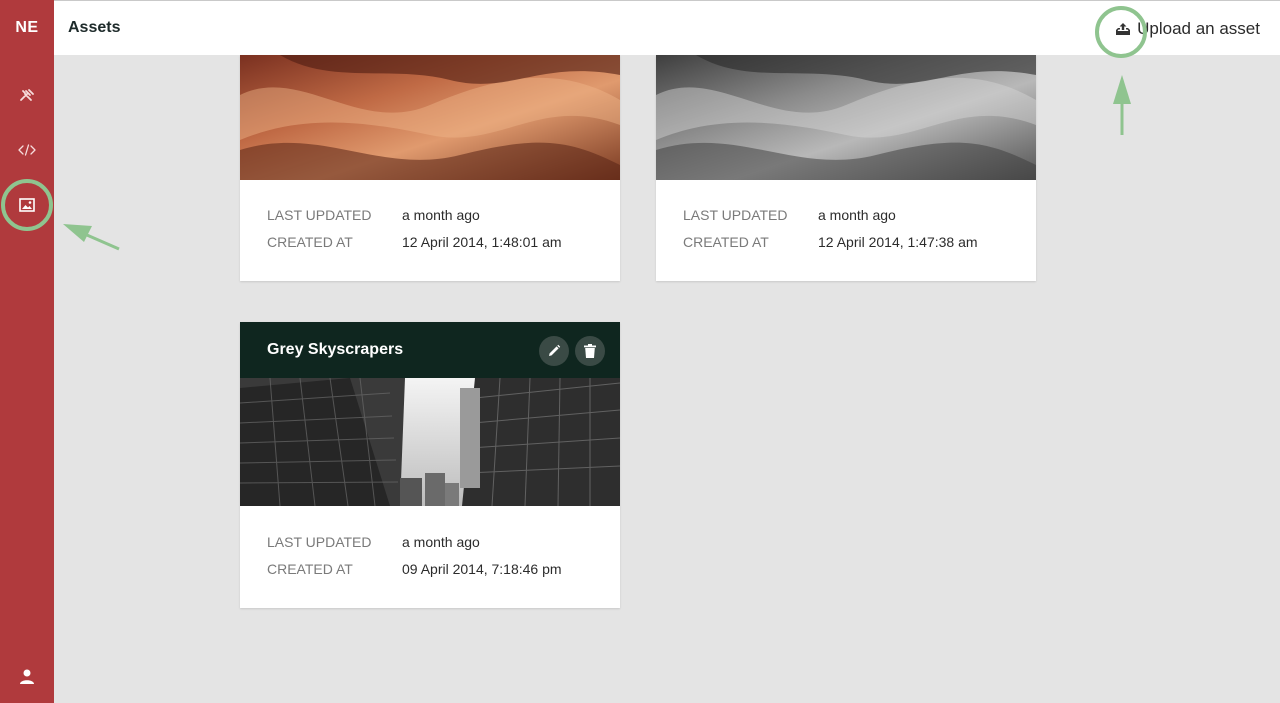 The width and height of the screenshot is (1280, 703). I want to click on created-at-value: 12 April 2014, 1:47:38 am, so click(898, 241).